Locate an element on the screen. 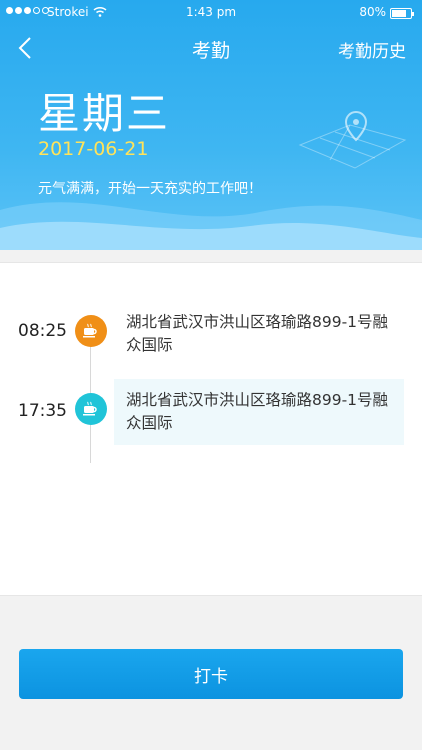  weekday-label: 星期三 is located at coordinates (104, 113).